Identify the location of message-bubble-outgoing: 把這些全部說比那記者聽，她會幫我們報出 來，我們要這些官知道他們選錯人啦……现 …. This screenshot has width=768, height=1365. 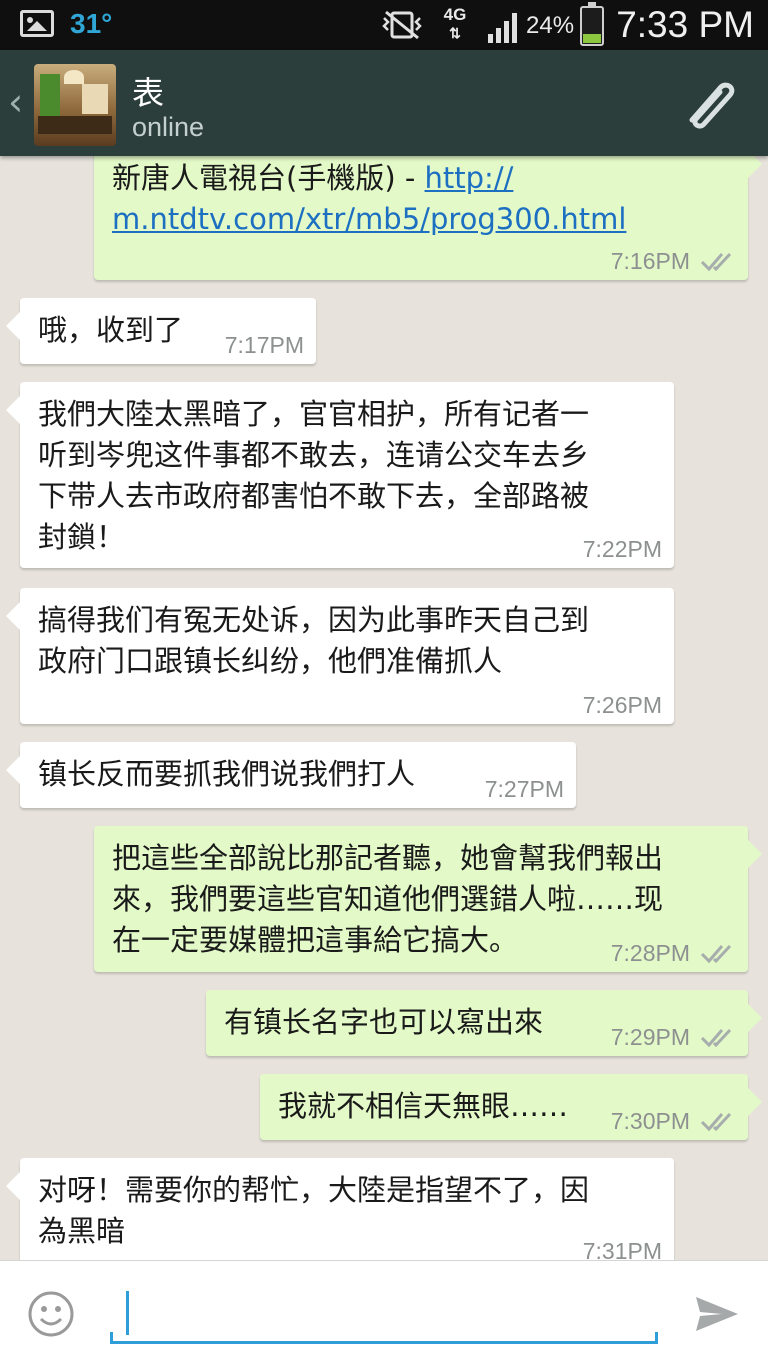
(428, 899).